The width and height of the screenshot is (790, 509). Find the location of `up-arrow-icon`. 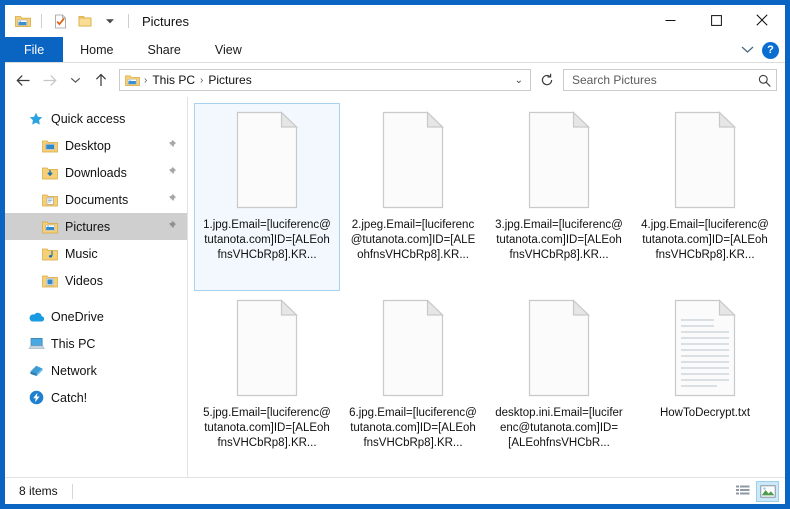

up-arrow-icon is located at coordinates (101, 80).